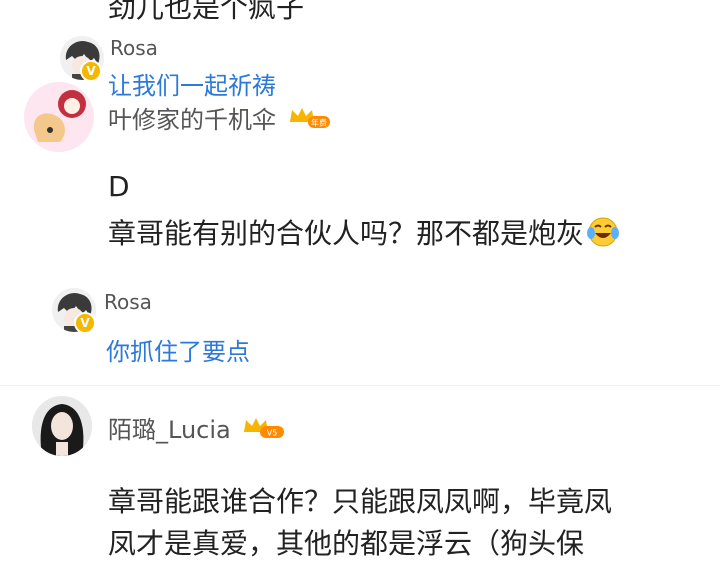 Image resolution: width=720 pixels, height=563 pixels. Describe the element at coordinates (169, 430) in the screenshot. I see `username-text: 陌璐_Lucia` at that location.